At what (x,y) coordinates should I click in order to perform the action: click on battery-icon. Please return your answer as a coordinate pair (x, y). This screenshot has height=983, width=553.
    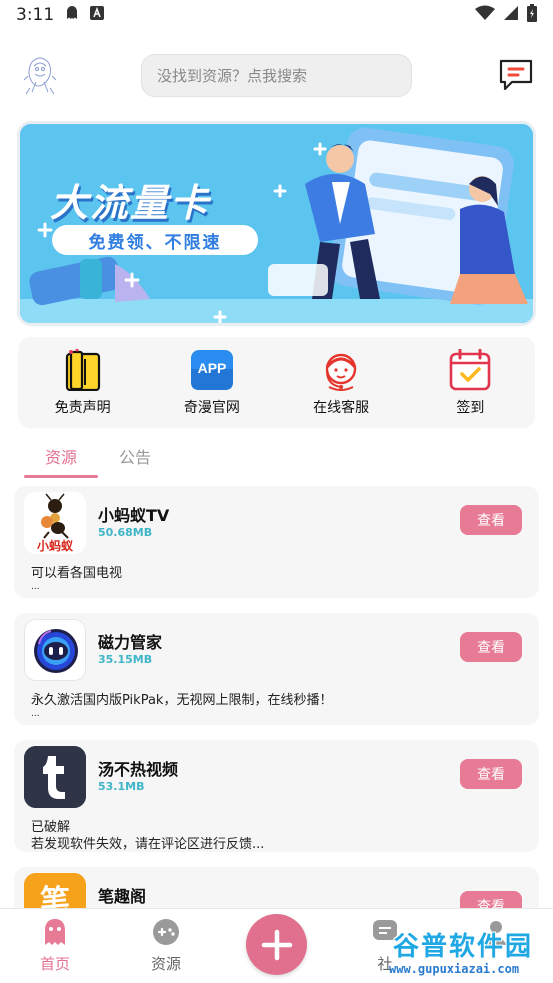
    Looking at the image, I should click on (532, 15).